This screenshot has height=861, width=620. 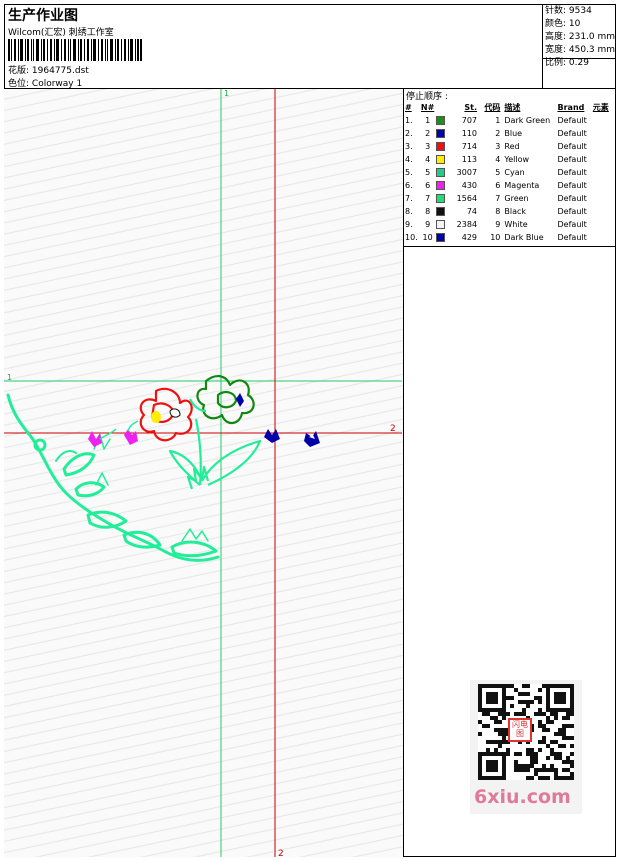 I want to click on table-row: 4. 4 113 4 Yellow Default, so click(x=510, y=159).